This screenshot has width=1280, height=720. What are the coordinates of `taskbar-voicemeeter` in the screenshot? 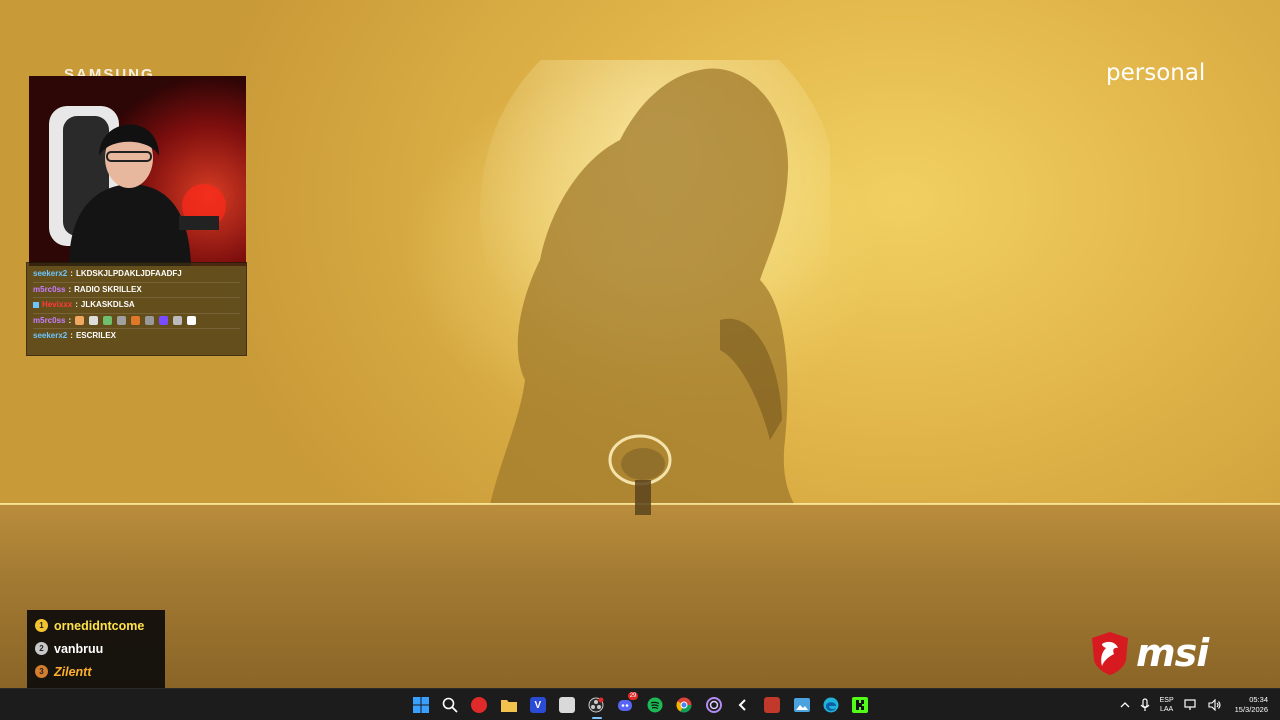 It's located at (772, 704).